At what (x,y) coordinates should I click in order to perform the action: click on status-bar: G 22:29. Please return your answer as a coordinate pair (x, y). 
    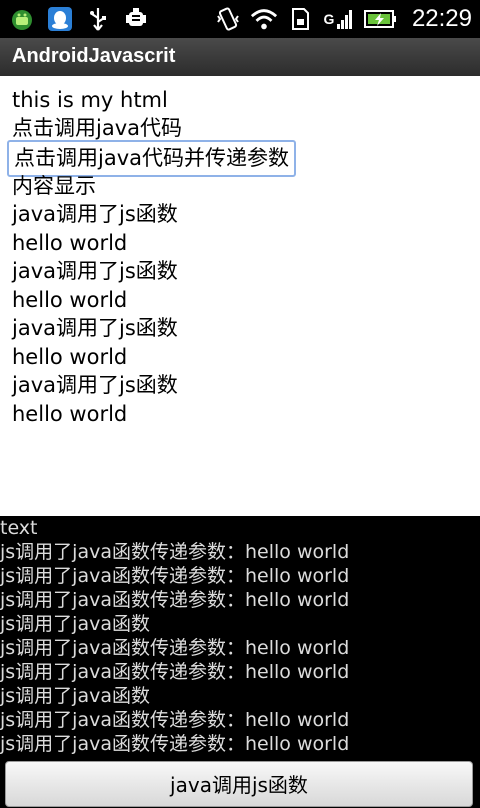
    Looking at the image, I should click on (240, 19).